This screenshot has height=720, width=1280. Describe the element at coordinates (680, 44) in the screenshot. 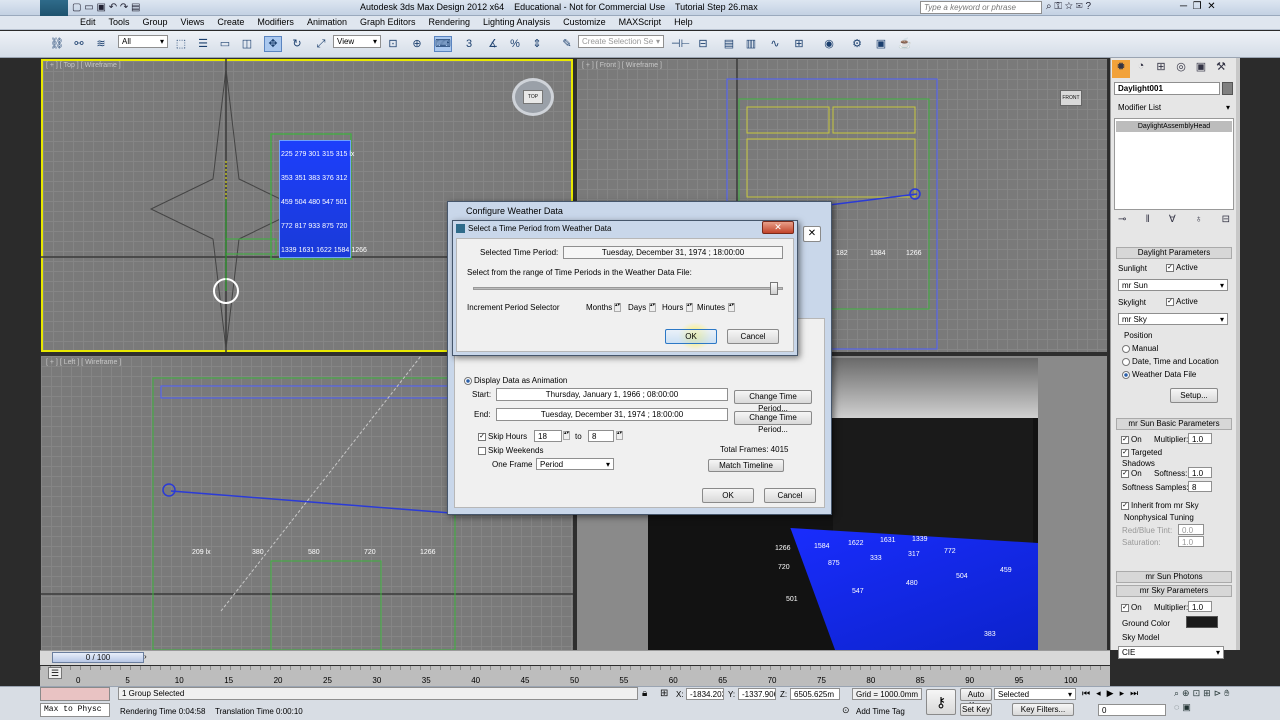

I see `mirror-icon: ⊣⊢` at that location.